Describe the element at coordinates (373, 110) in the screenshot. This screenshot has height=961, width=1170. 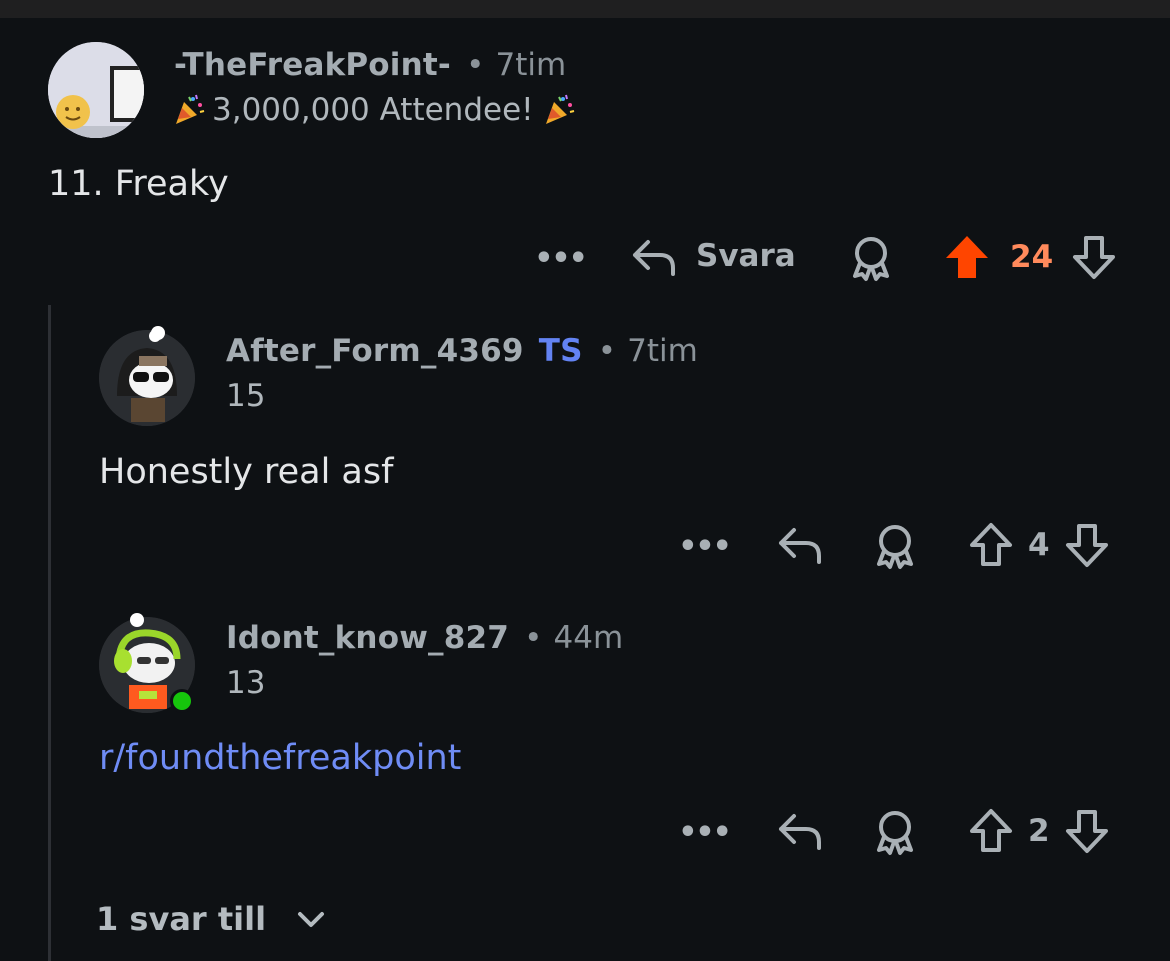
I see `user-flair: 3,000,000 Attendee!` at that location.